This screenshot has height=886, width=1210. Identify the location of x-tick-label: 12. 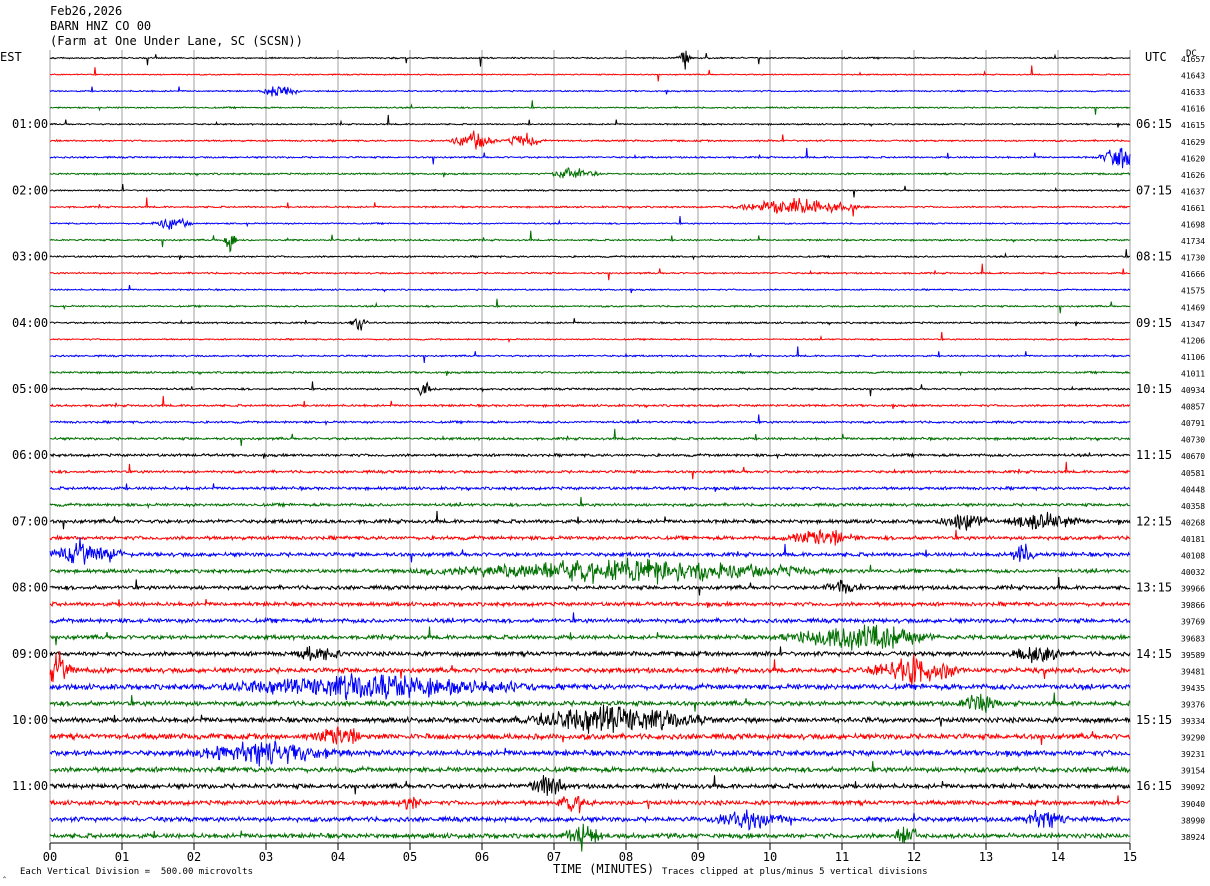
(914, 857).